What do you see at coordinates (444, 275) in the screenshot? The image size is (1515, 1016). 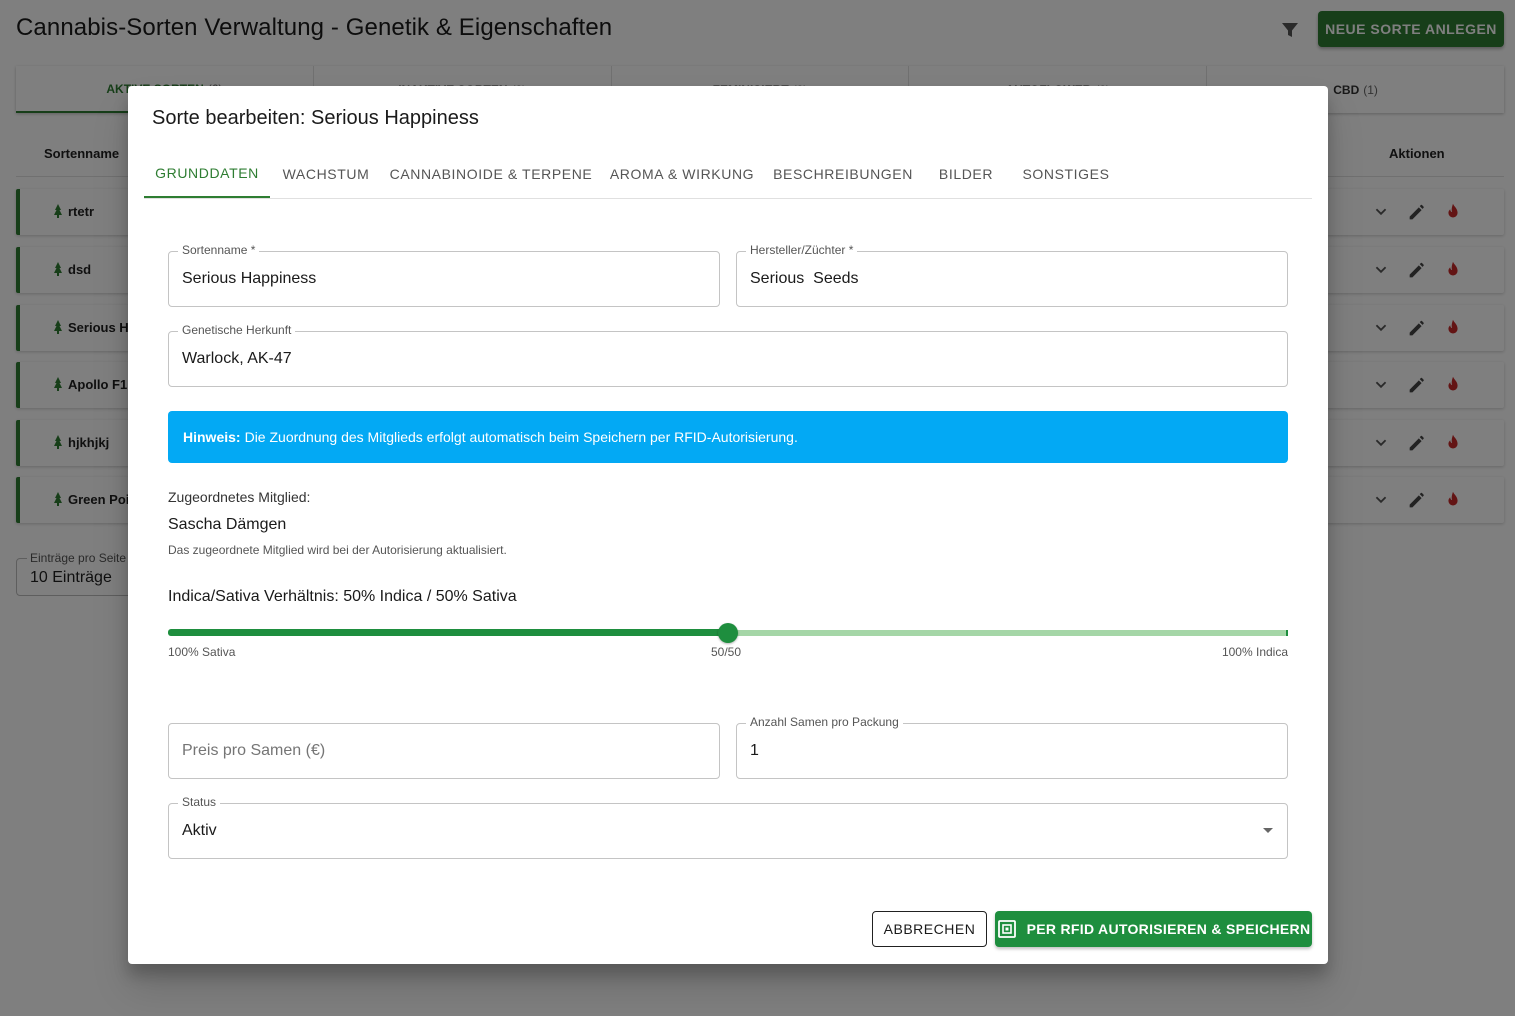 I see `strain-name-field: Sortenname * Serious Happiness` at bounding box center [444, 275].